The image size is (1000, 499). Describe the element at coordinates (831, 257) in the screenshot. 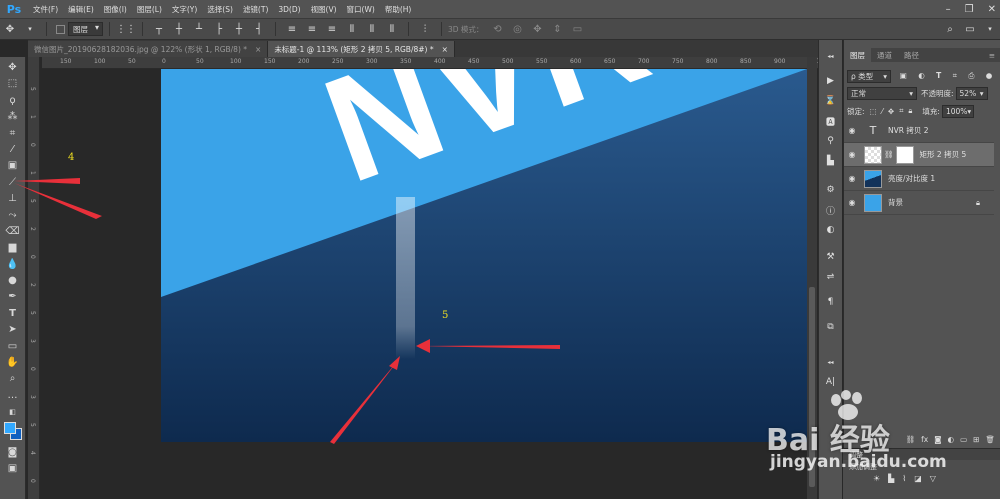

I see `tool-presets-icon: ⚒` at that location.